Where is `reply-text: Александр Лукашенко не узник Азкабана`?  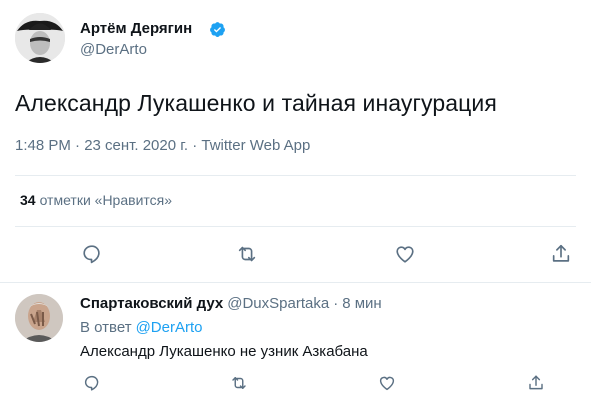
reply-text: Александр Лукашенко не узник Азкабана is located at coordinates (224, 351).